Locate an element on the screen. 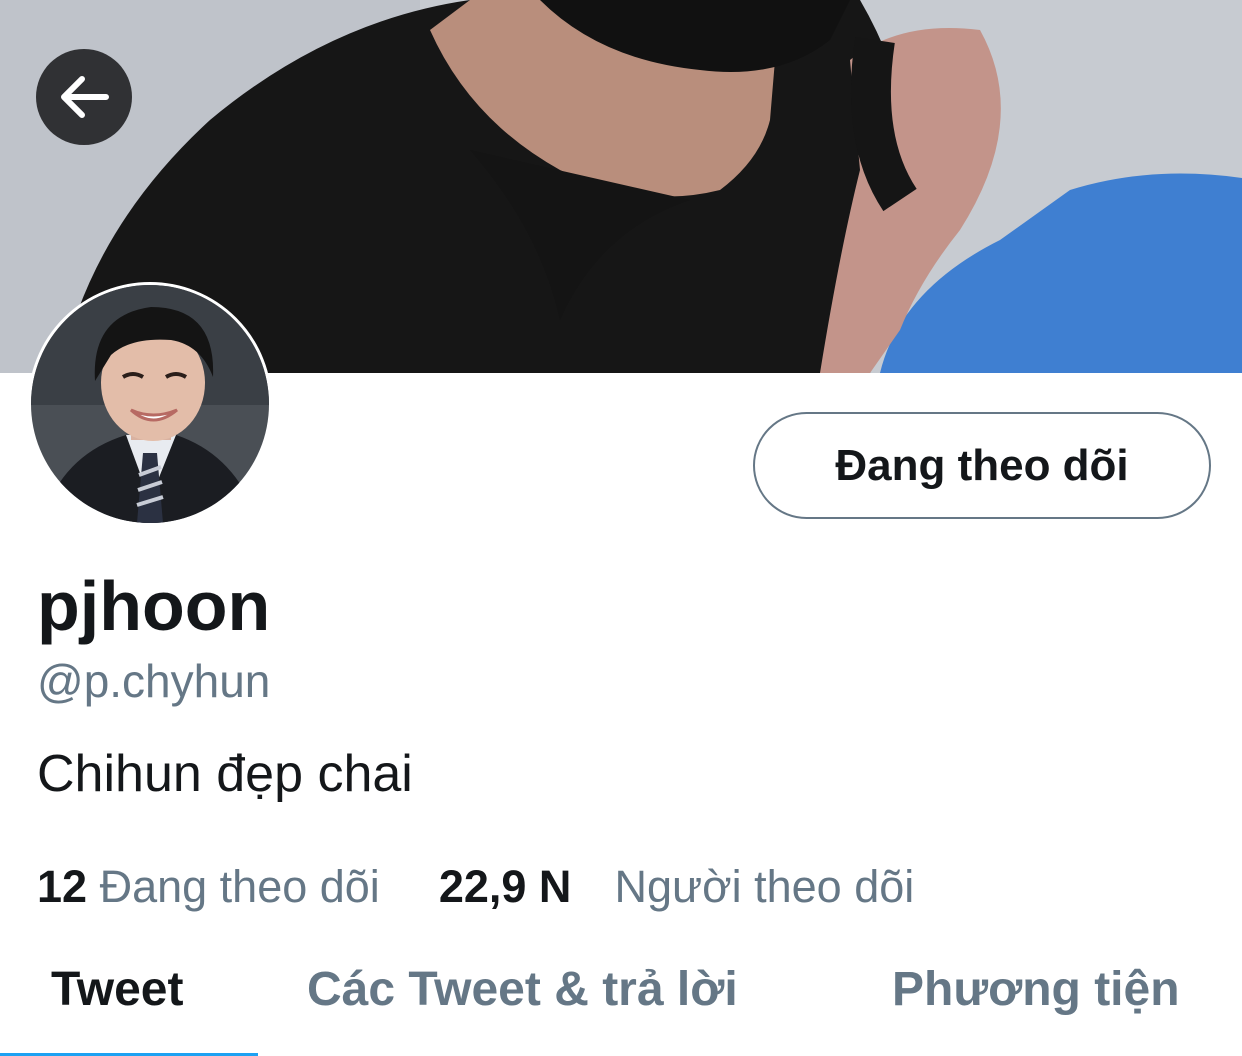  profile-tabs: Tweet Các Tweet & trả lời Phương tiện is located at coordinates (621, 1003).